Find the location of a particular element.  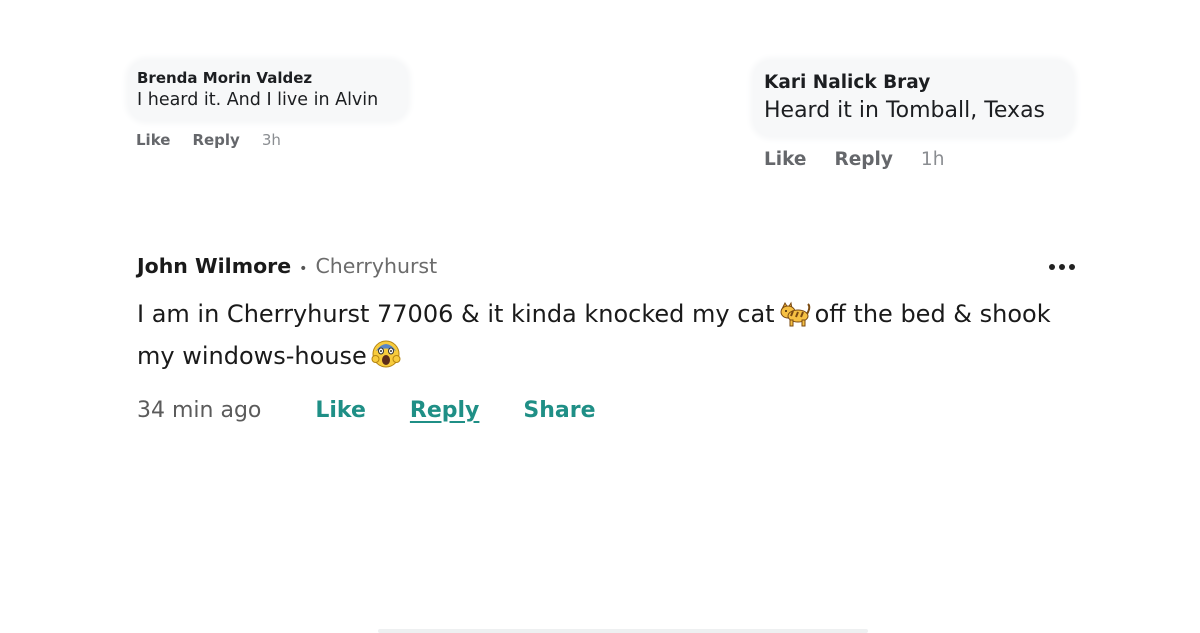

comment-header: John Wilmore • Cherryhurst is located at coordinates (607, 270).